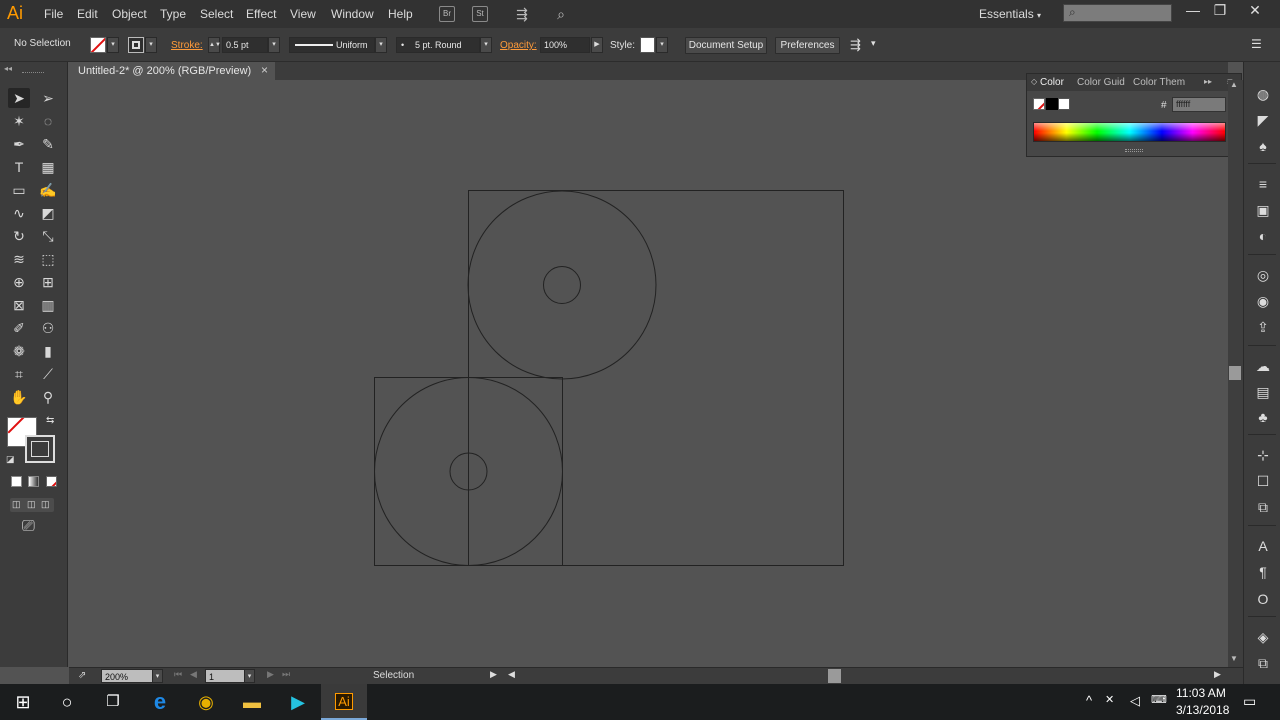 Image resolution: width=1280 pixels, height=720 pixels. Describe the element at coordinates (19, 144) in the screenshot. I see `pen-tool: ✒` at that location.